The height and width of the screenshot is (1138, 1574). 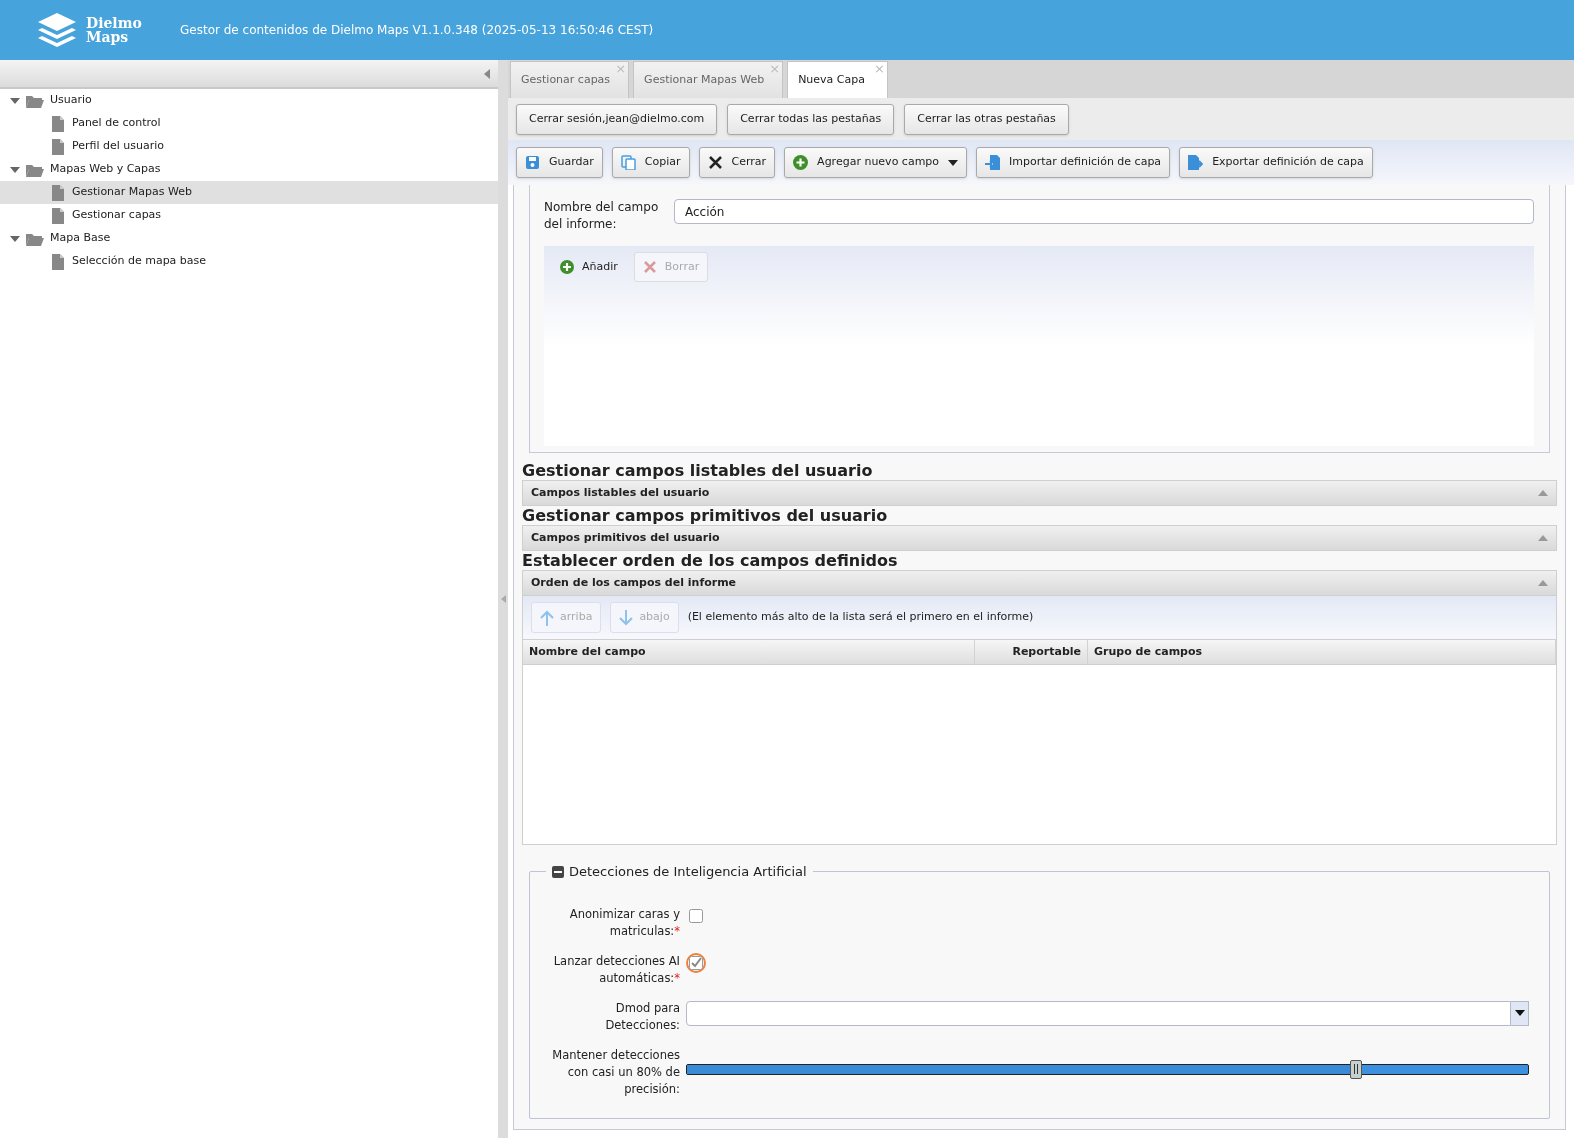 What do you see at coordinates (105, 169) in the screenshot?
I see `tree-label: Mapas Web y Capas` at bounding box center [105, 169].